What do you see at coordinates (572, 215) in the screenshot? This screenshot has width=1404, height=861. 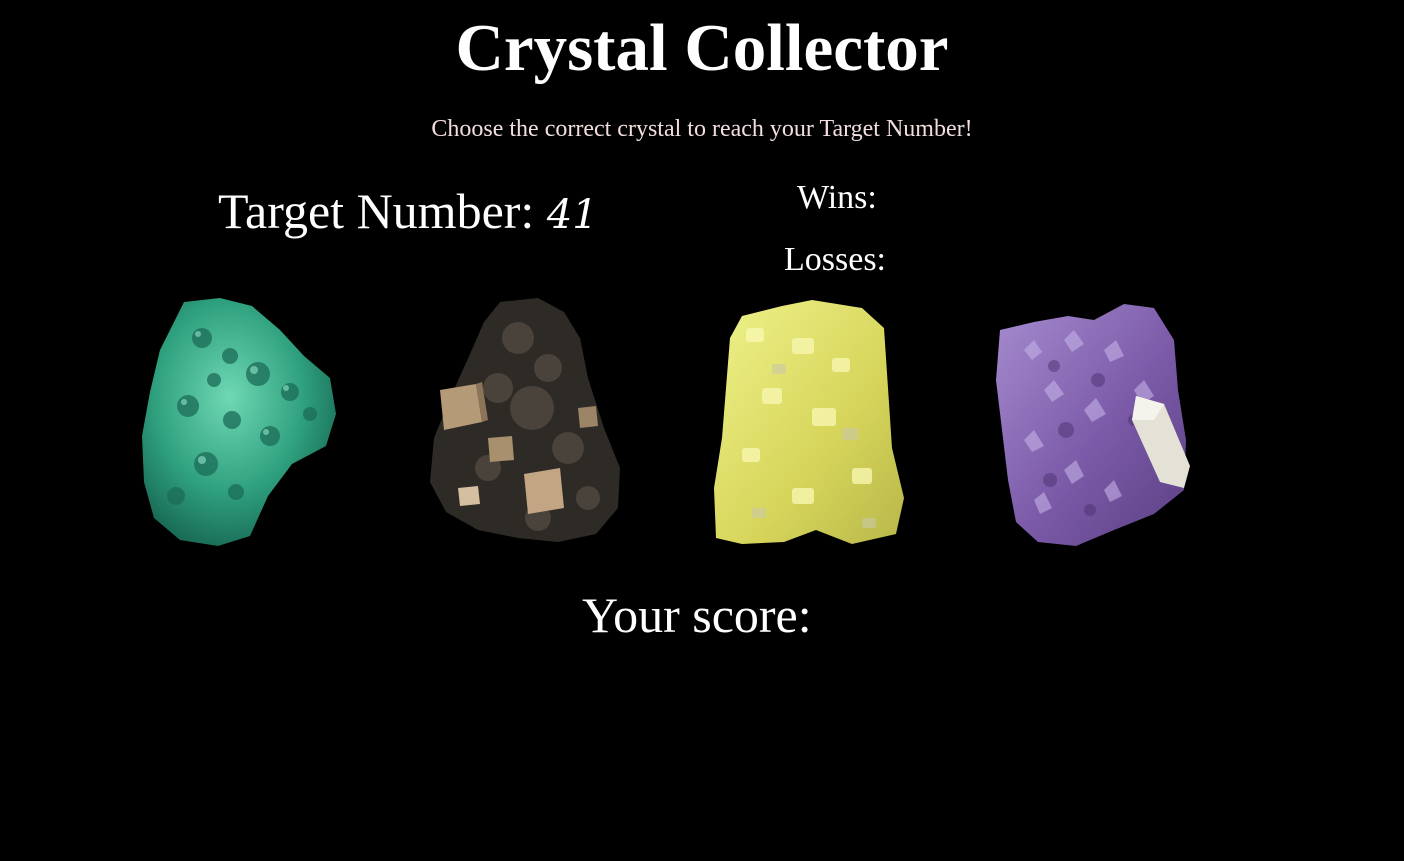 I see `target-value: 41` at bounding box center [572, 215].